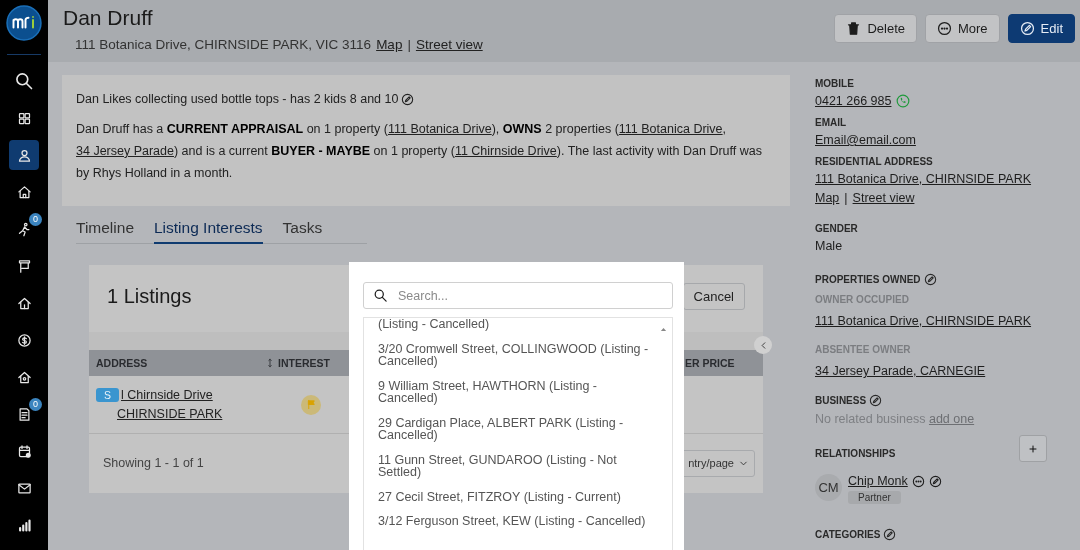 The width and height of the screenshot is (1080, 550). What do you see at coordinates (862, 299) in the screenshot?
I see `field-label: OWNER OCCUPIED` at bounding box center [862, 299].